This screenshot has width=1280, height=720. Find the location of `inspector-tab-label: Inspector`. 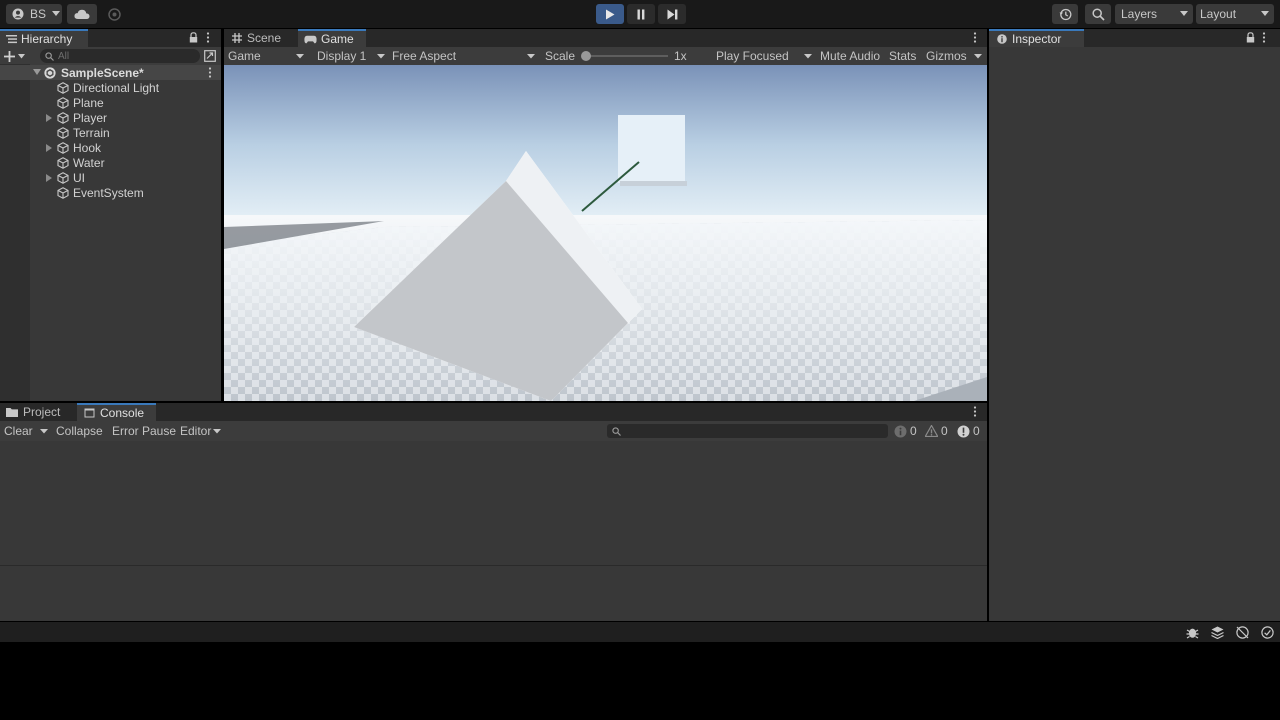

inspector-tab-label: Inspector is located at coordinates (1037, 39).